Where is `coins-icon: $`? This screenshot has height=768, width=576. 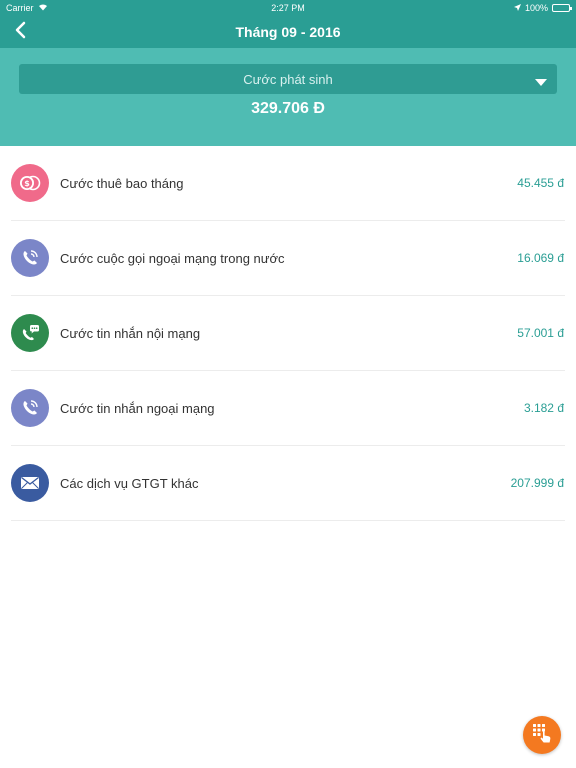
coins-icon: $ is located at coordinates (30, 183).